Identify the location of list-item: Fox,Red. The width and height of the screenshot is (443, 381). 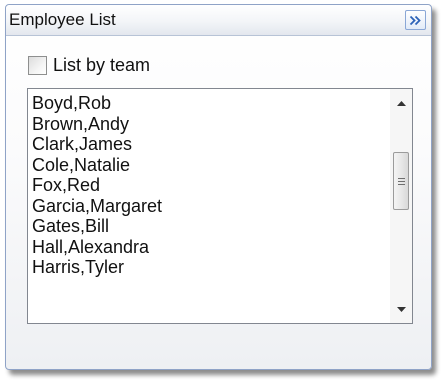
(210, 185).